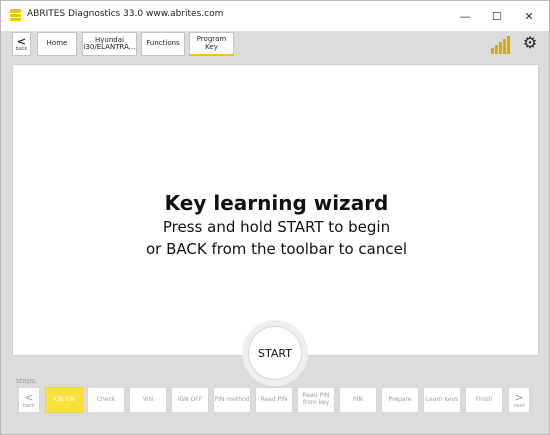  I want to click on step-finish: Finish, so click(484, 400).